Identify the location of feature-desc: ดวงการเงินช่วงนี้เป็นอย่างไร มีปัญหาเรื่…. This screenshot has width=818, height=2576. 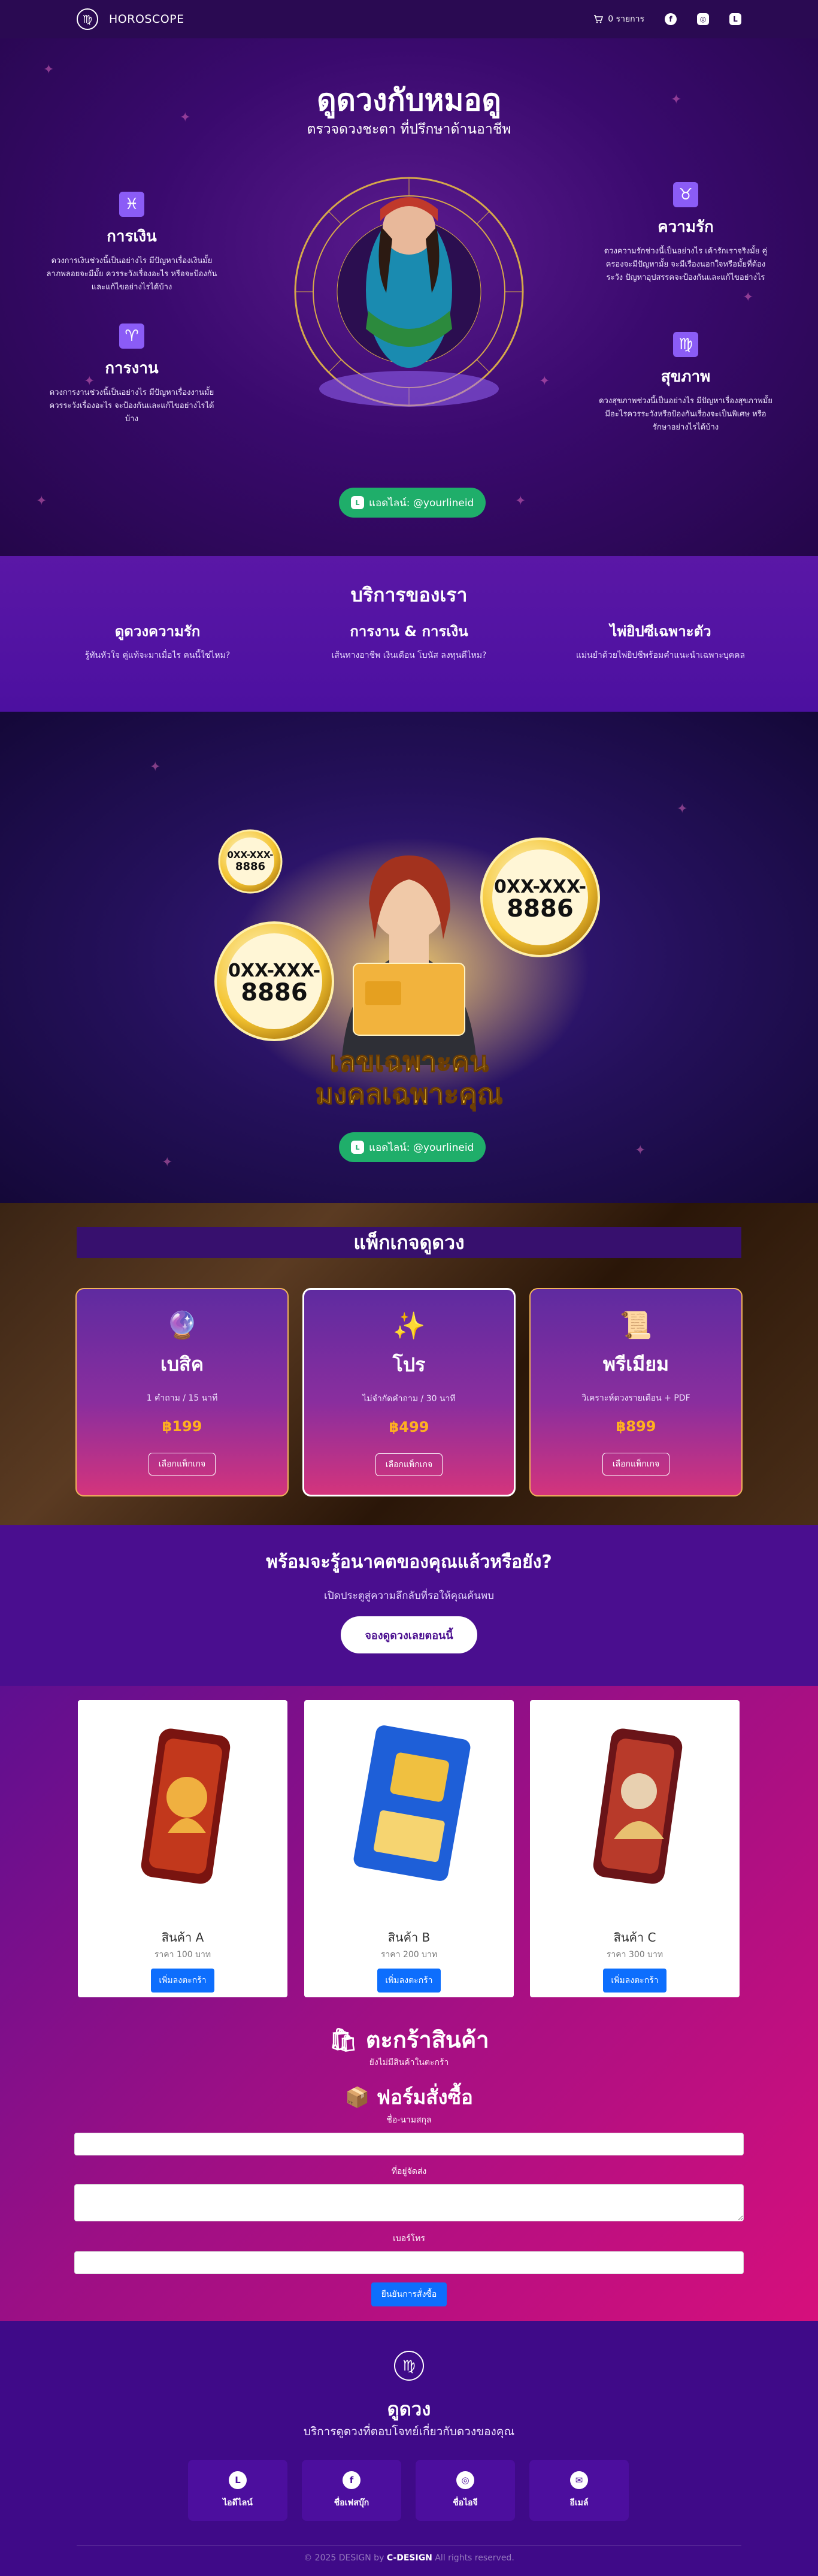
(132, 274).